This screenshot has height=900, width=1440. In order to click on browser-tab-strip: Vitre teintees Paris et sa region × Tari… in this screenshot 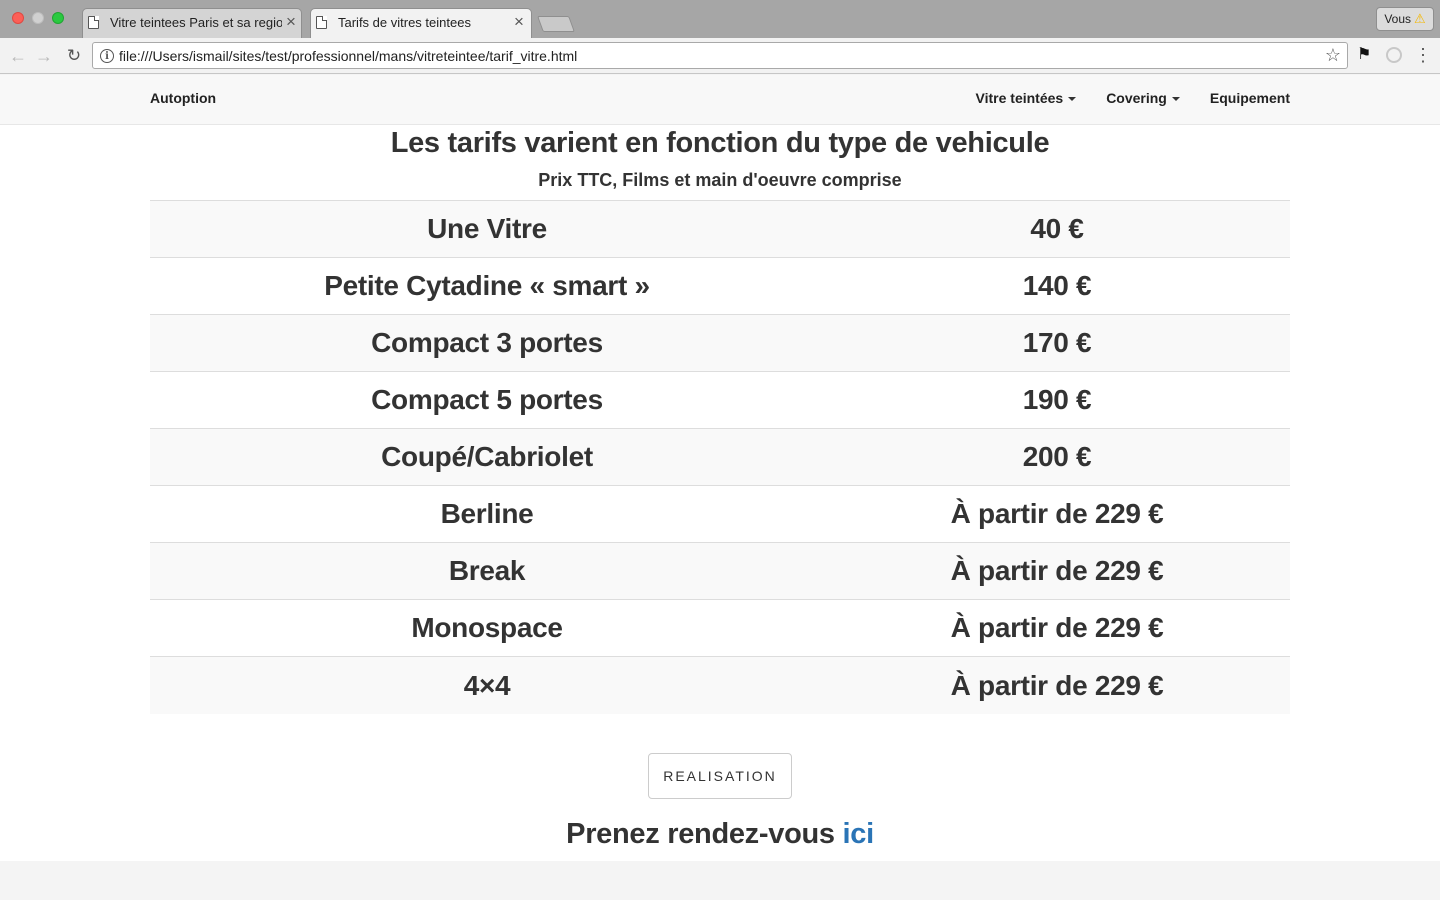, I will do `click(720, 19)`.